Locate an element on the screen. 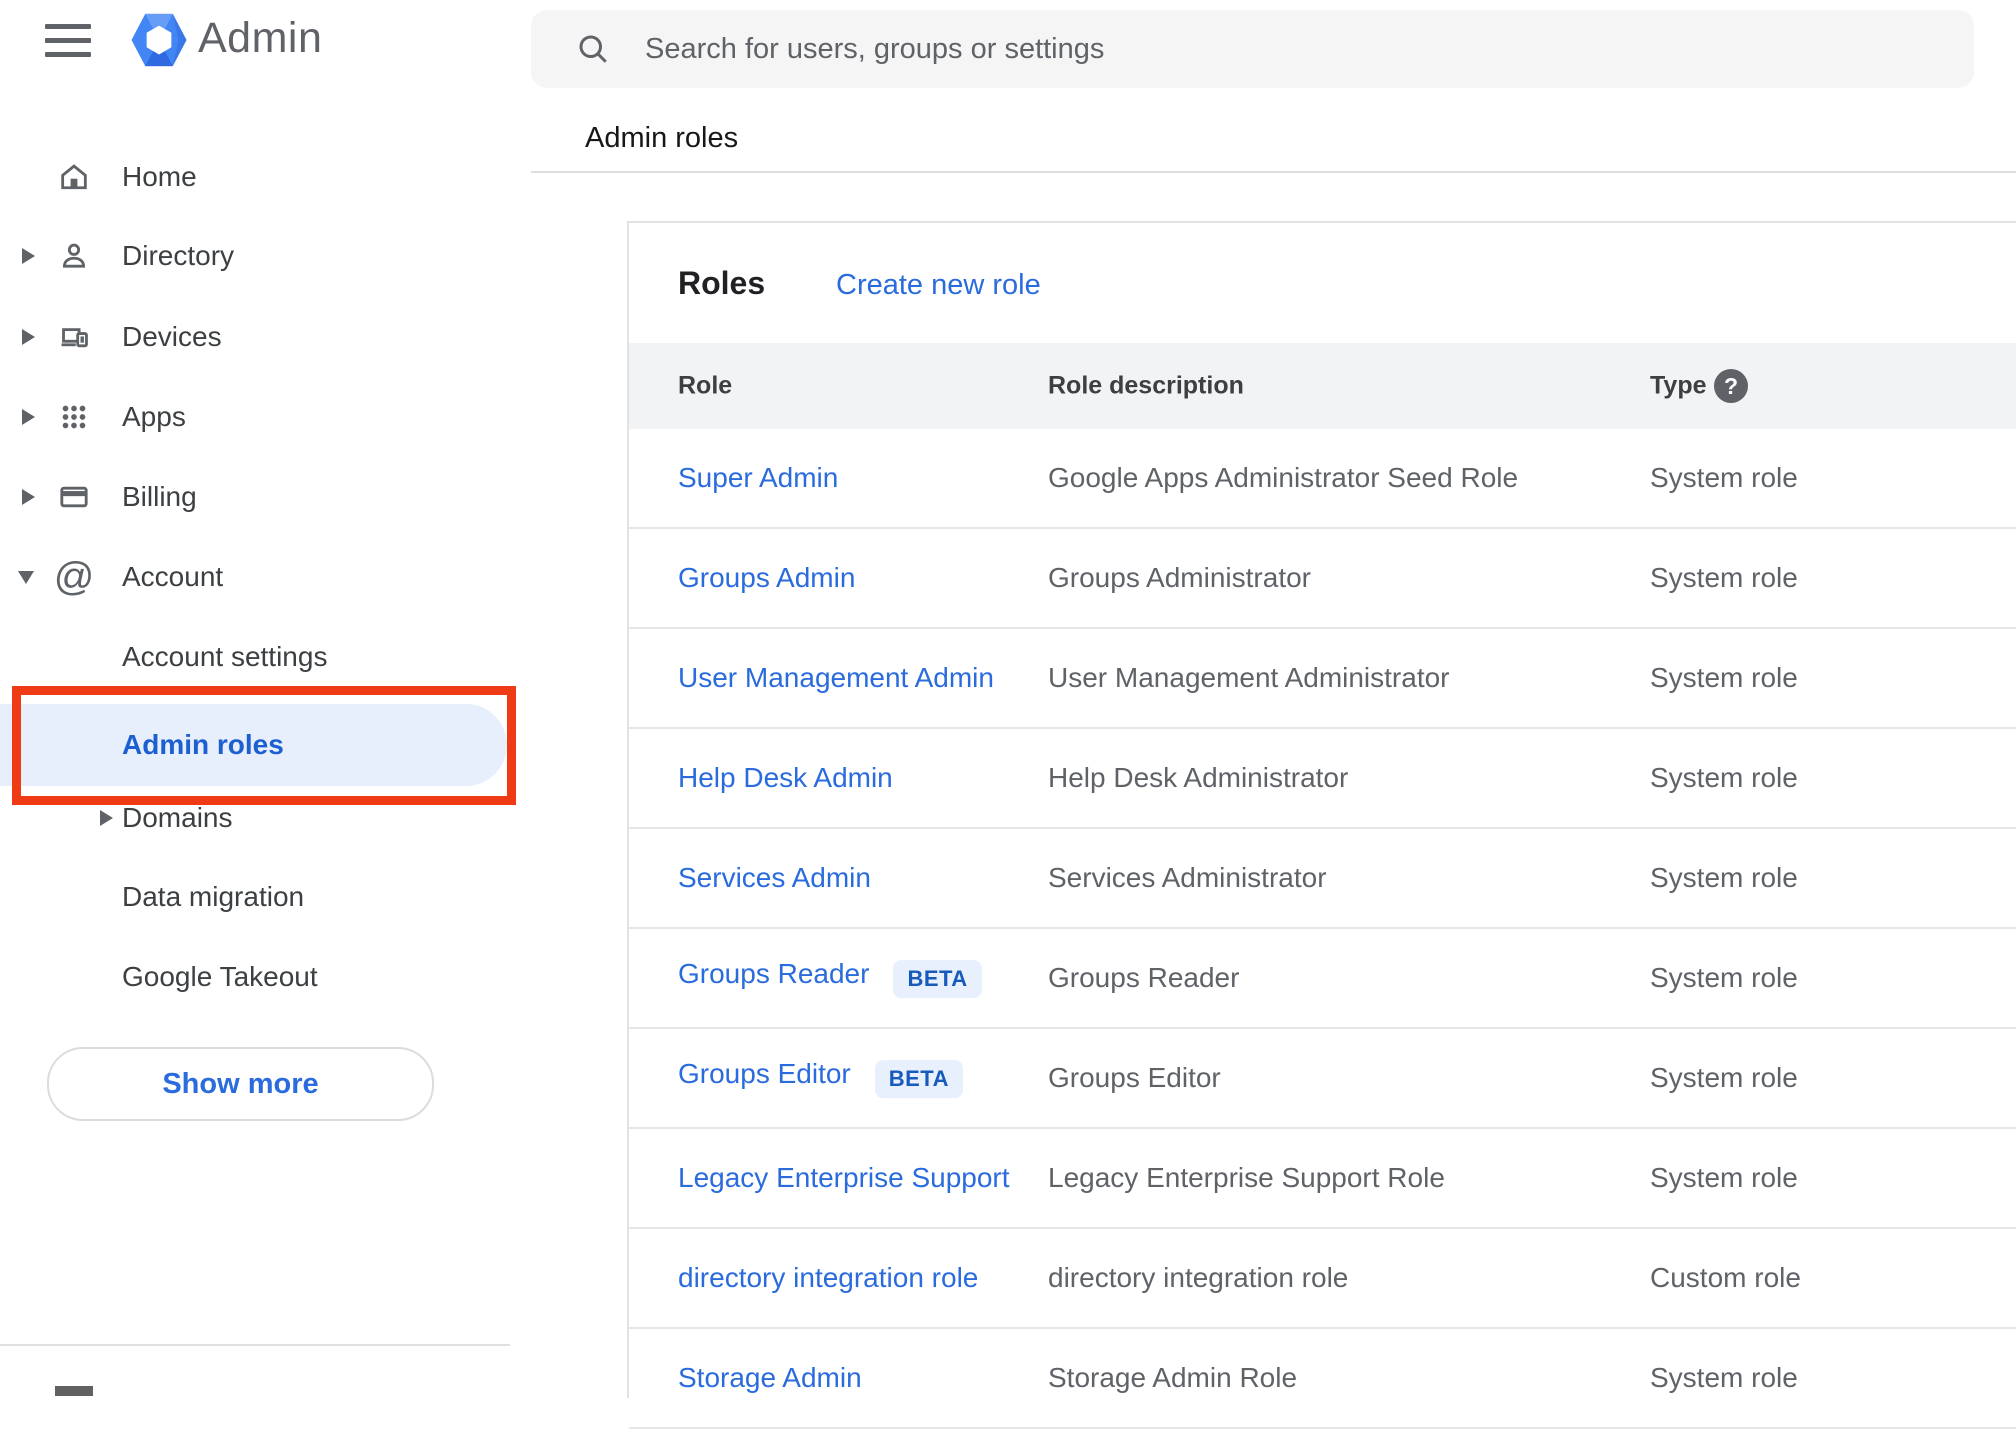 This screenshot has height=1429, width=2016. sidebar-divider is located at coordinates (255, 1345).